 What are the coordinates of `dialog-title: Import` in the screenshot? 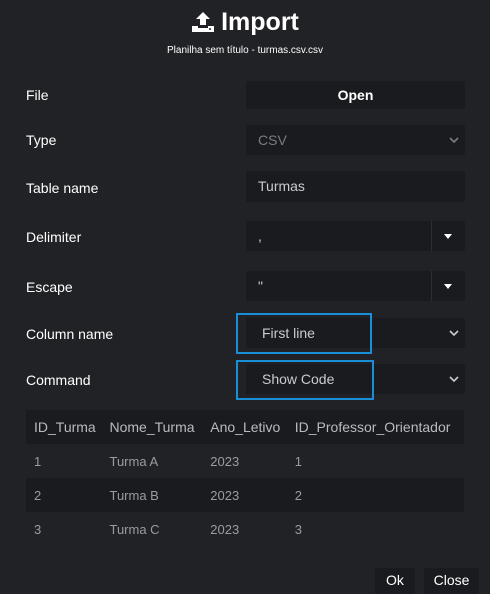 It's located at (260, 21).